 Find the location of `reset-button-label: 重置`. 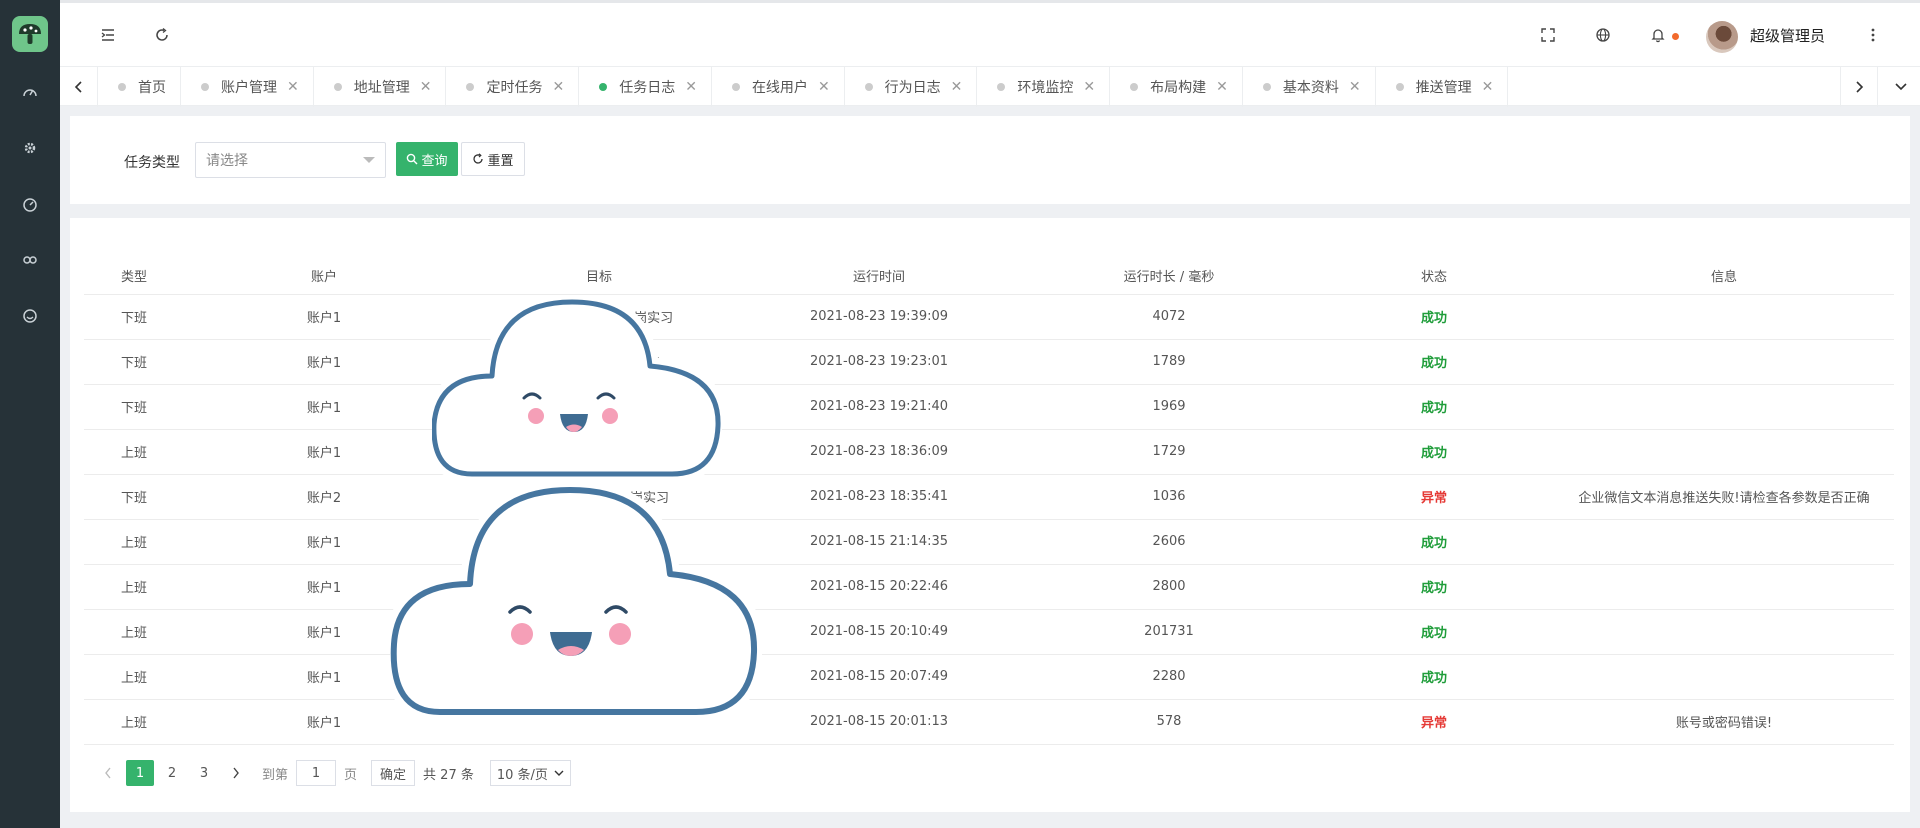

reset-button-label: 重置 is located at coordinates (500, 161).